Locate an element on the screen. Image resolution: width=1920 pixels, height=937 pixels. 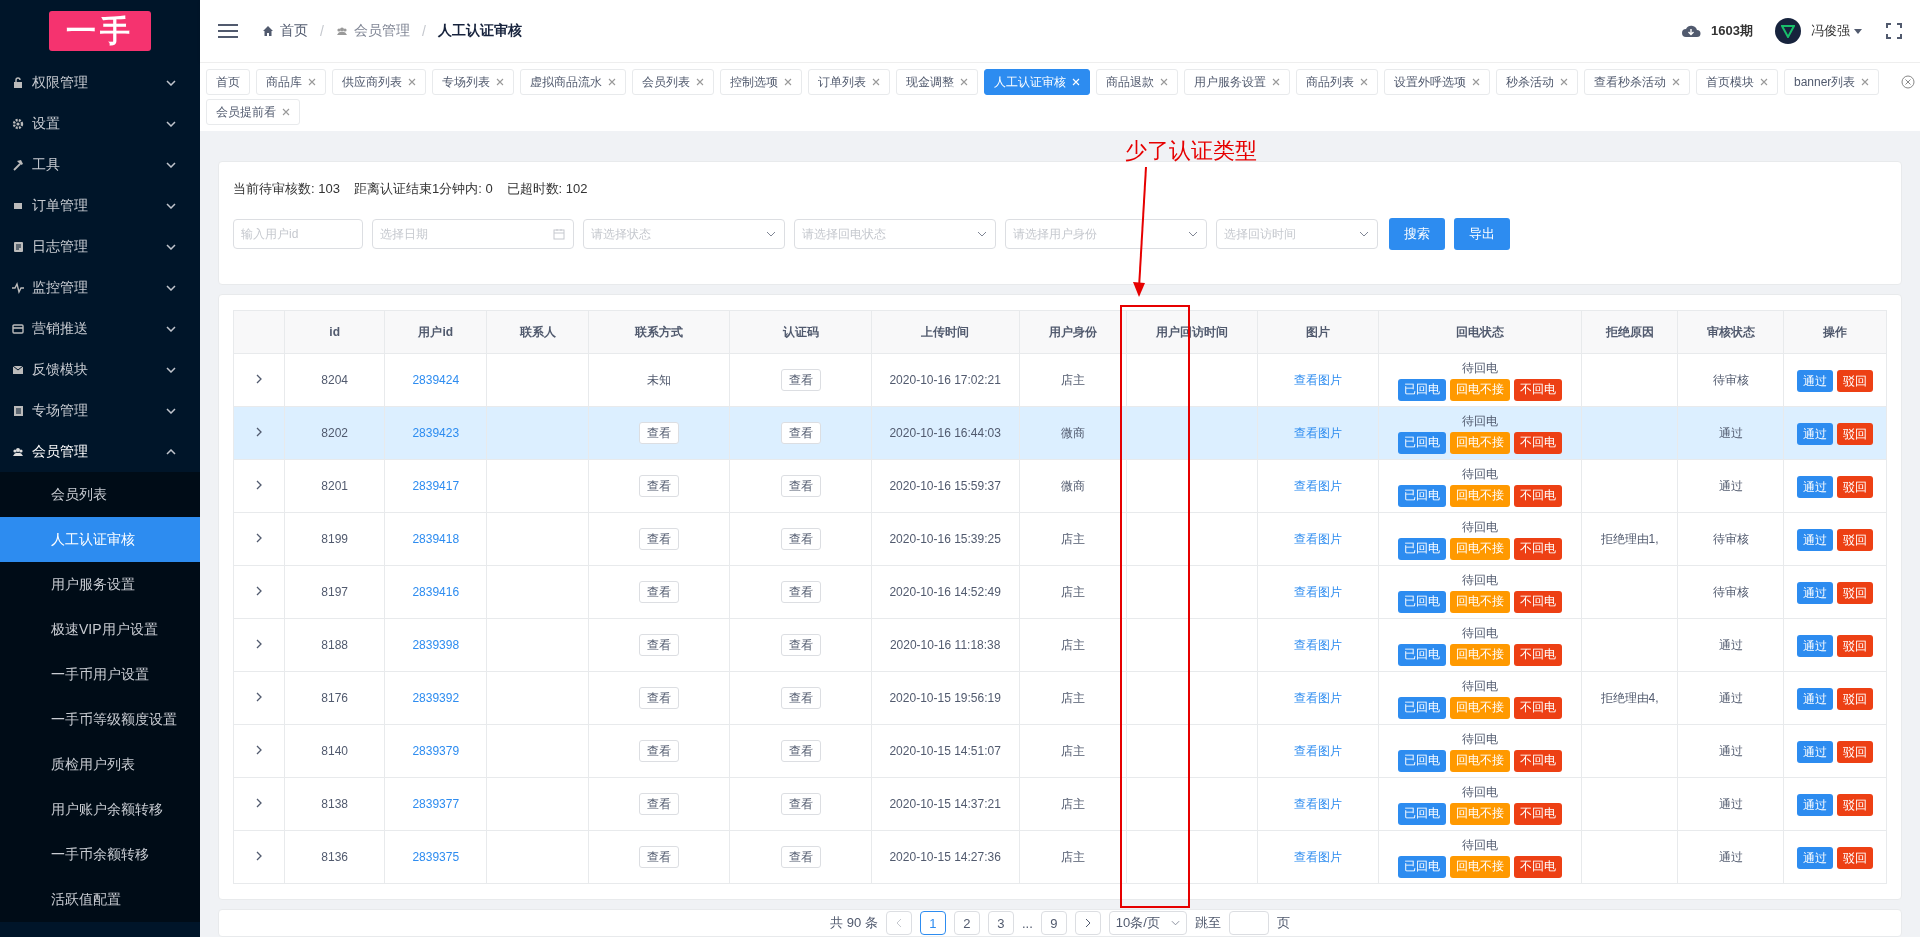
submenu-item: 会员列表 is located at coordinates (100, 494).